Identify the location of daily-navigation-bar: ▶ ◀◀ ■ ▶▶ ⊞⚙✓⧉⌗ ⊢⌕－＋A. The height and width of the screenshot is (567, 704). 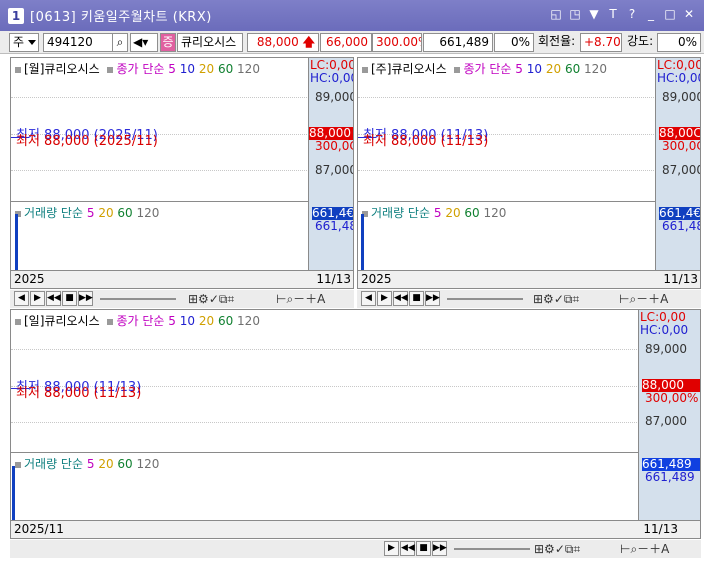
(355, 549).